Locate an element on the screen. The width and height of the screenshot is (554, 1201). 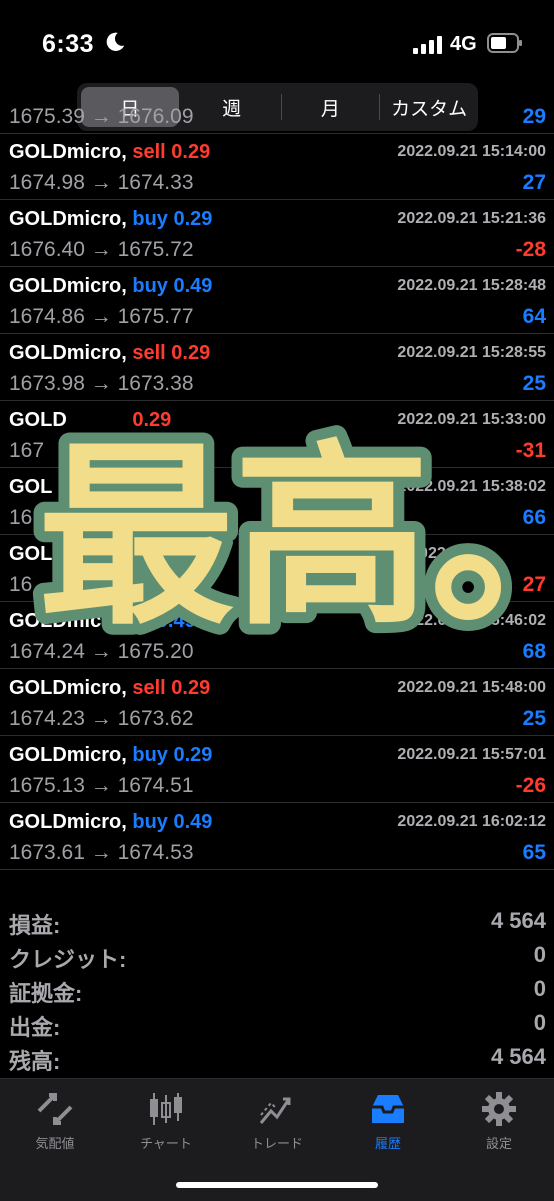
trade-datetime: 2022.09.21 15:38:02 is located at coordinates (471, 486).